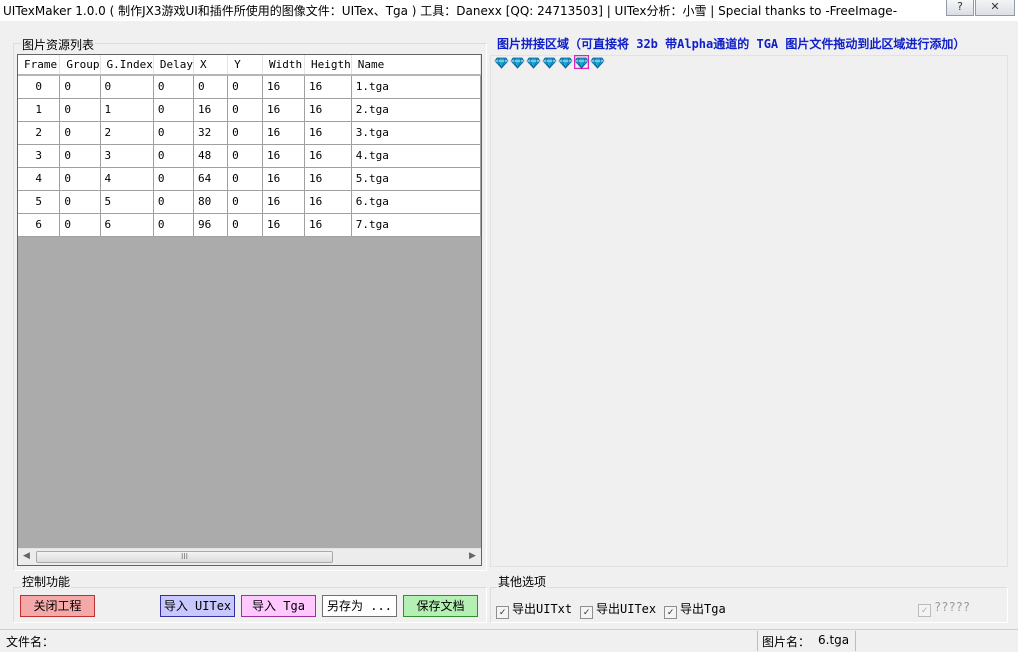 The height and width of the screenshot is (652, 1018). Describe the element at coordinates (211, 65) in the screenshot. I see `col-header: X` at that location.